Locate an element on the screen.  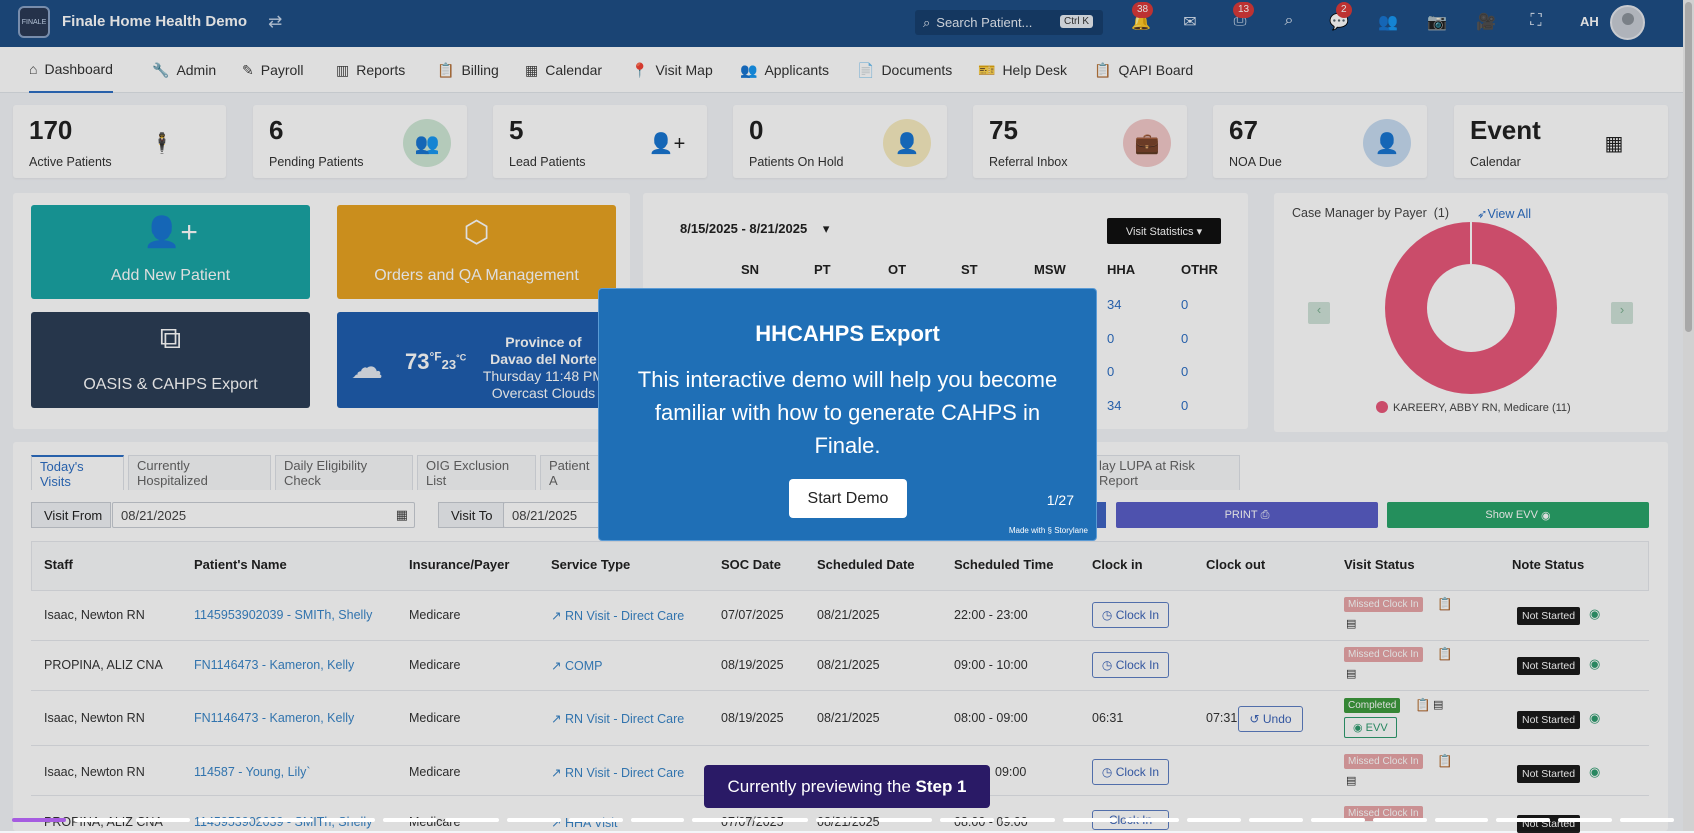
user-initials: AH is located at coordinates (1589, 21).